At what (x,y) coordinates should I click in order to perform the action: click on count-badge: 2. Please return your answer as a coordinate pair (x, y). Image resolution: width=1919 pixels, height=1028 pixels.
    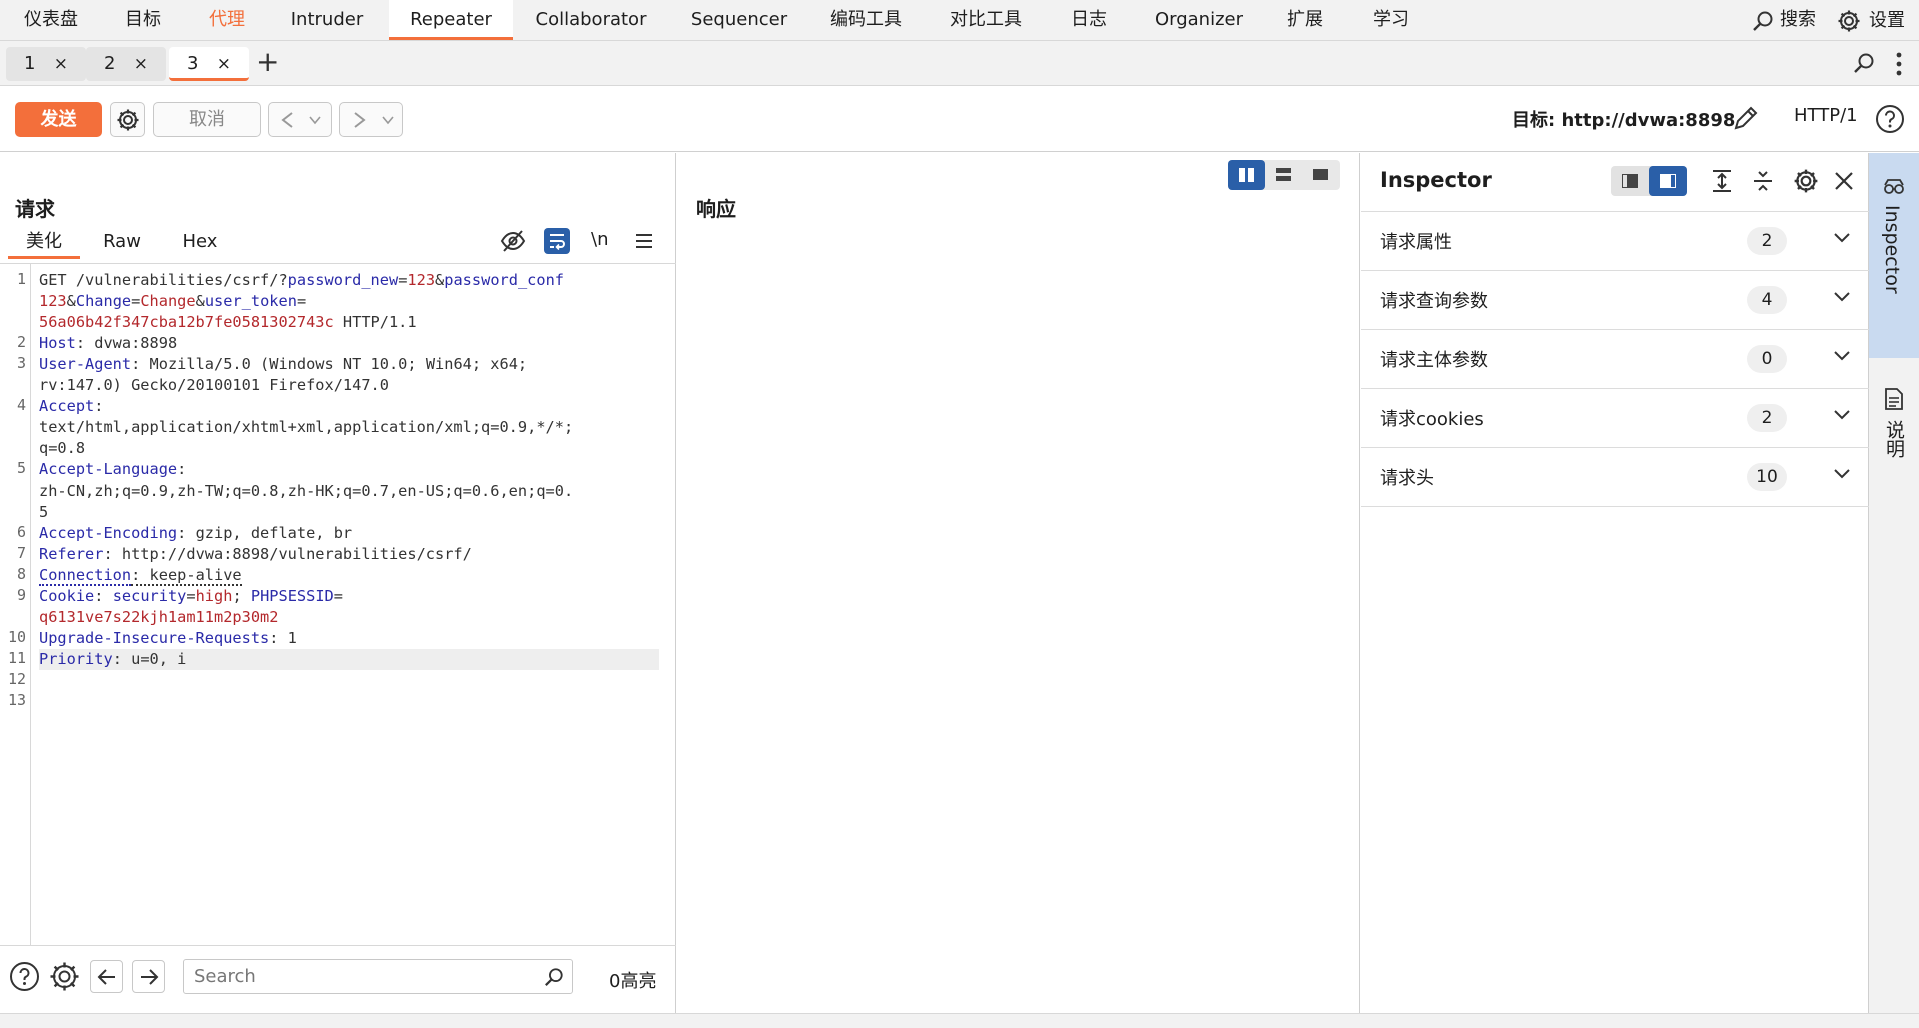
    Looking at the image, I should click on (1767, 418).